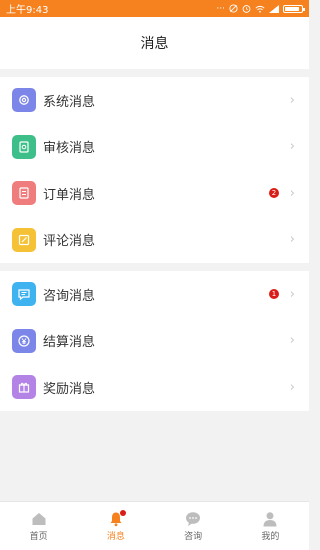 The width and height of the screenshot is (320, 550). I want to click on tab-label: 首页, so click(38, 536).